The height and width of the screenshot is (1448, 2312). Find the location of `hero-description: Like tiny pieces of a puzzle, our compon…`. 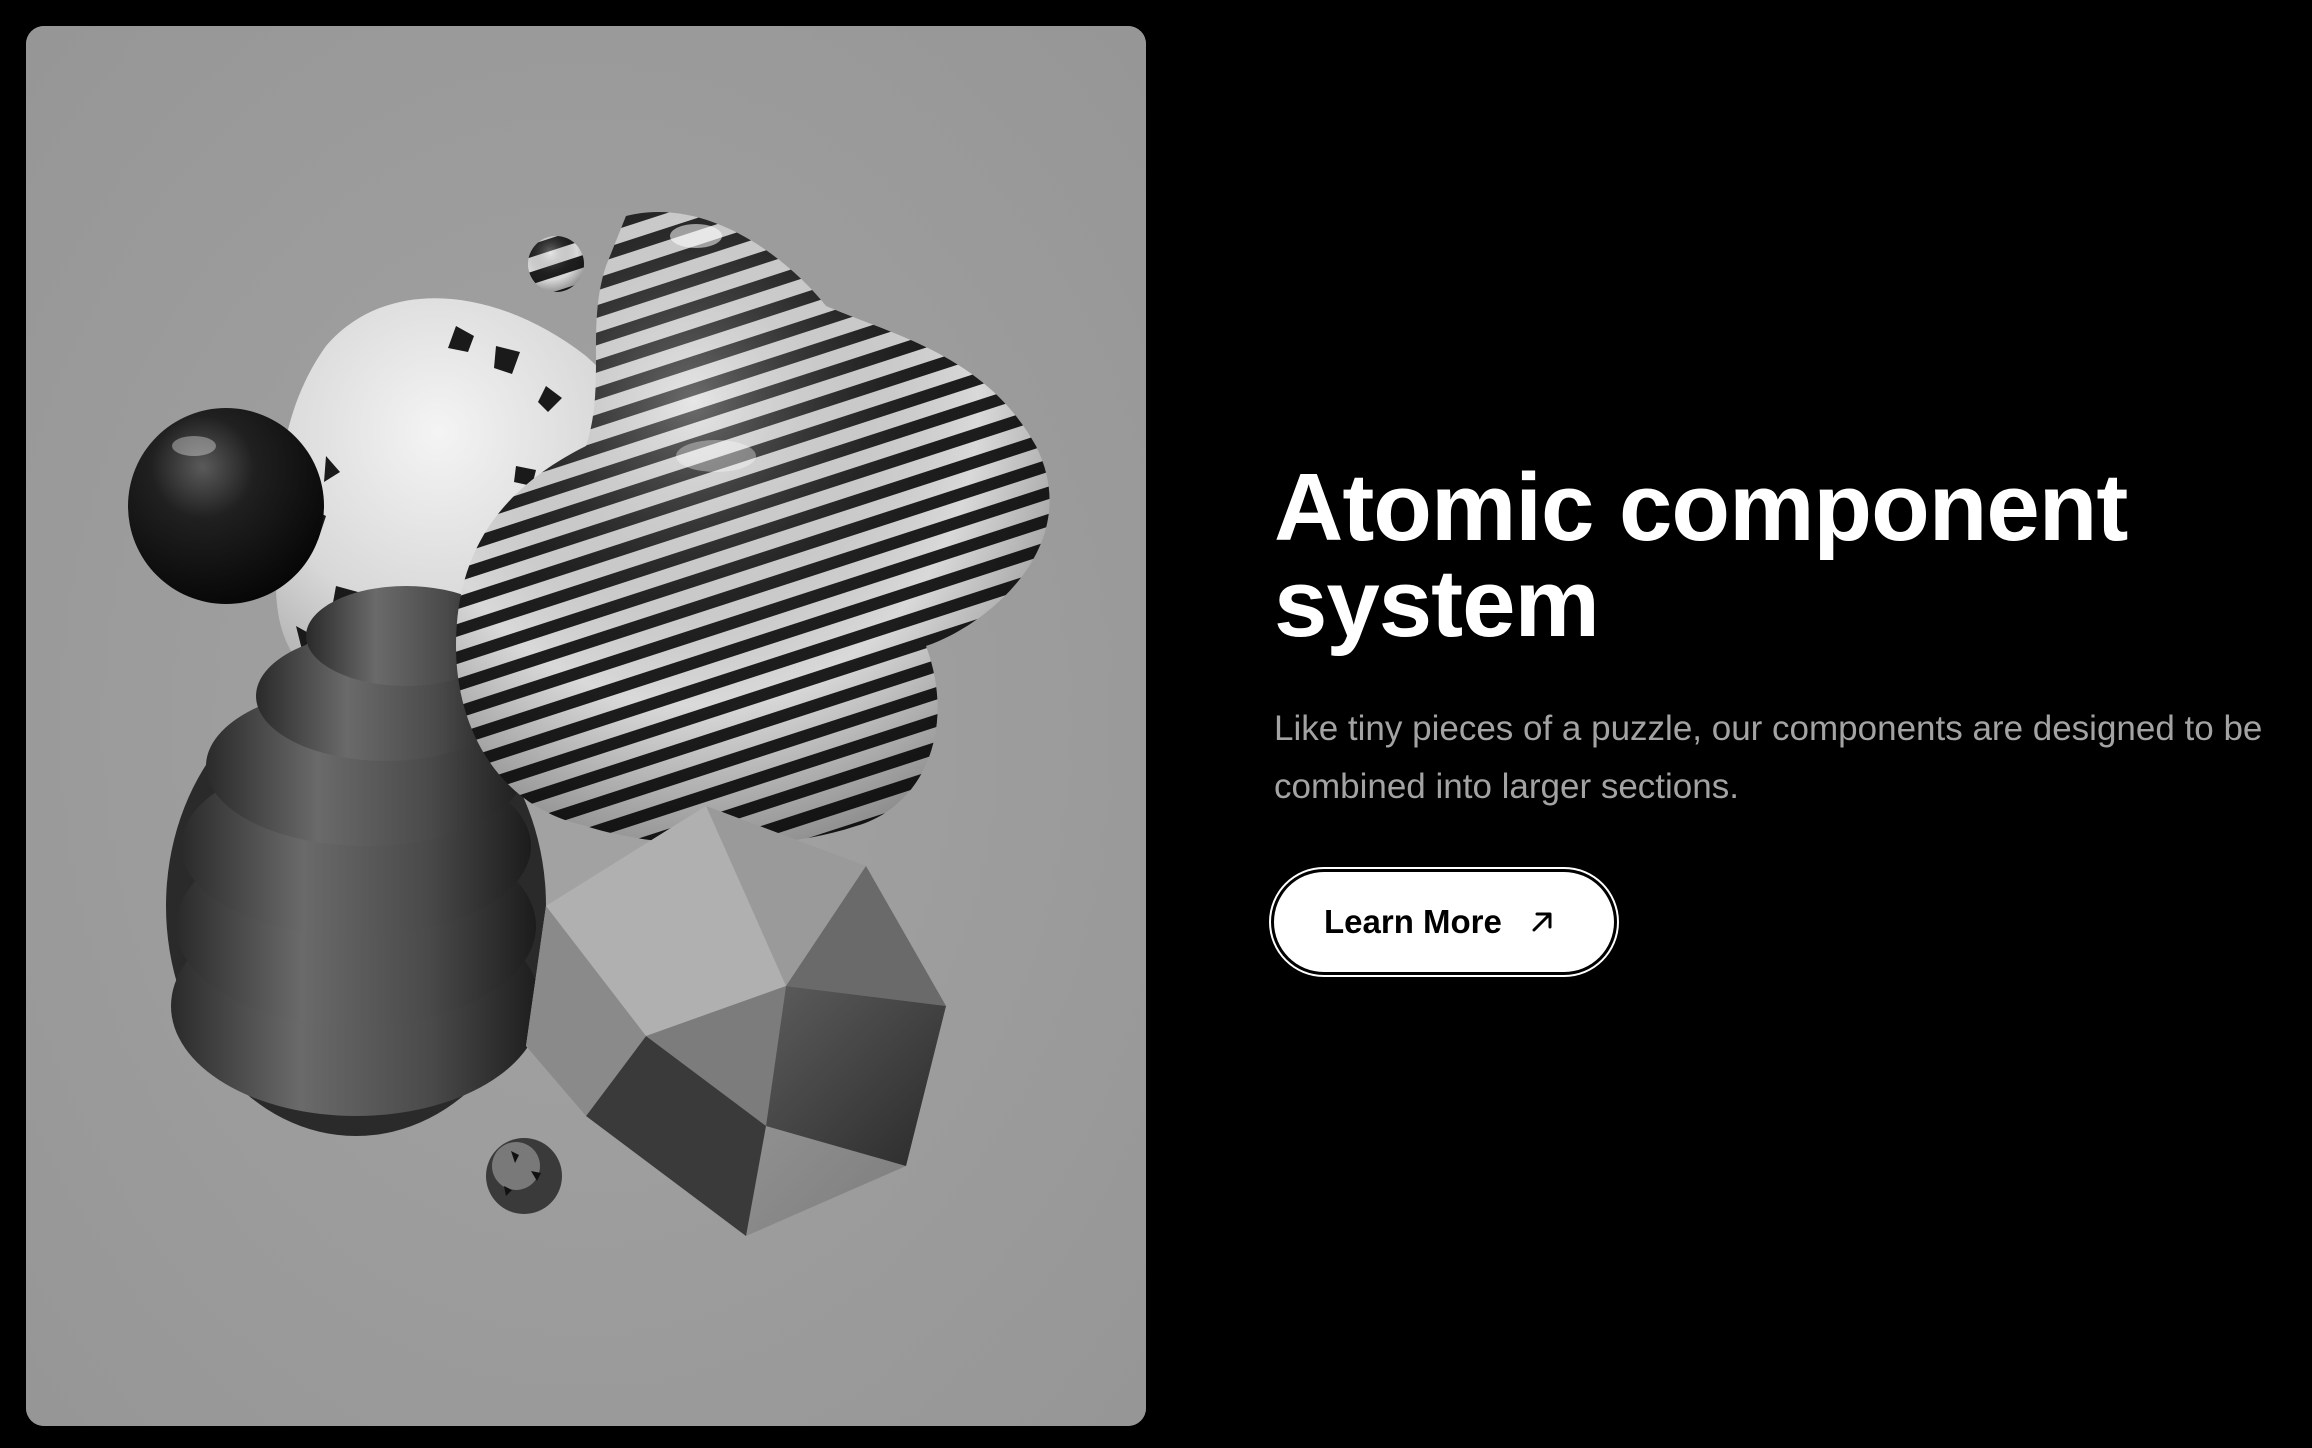

hero-description: Like tiny pieces of a puzzle, our compon… is located at coordinates (1779, 758).